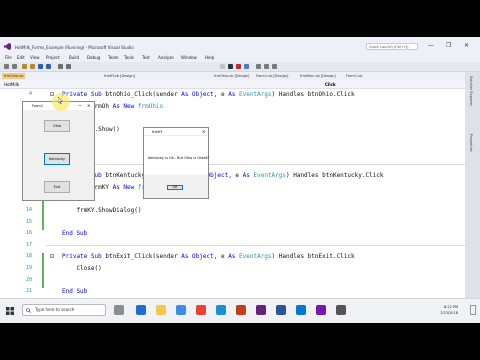  I want to click on quick-launch-input: Quick Launch (Ctrl+Q), so click(392, 46).